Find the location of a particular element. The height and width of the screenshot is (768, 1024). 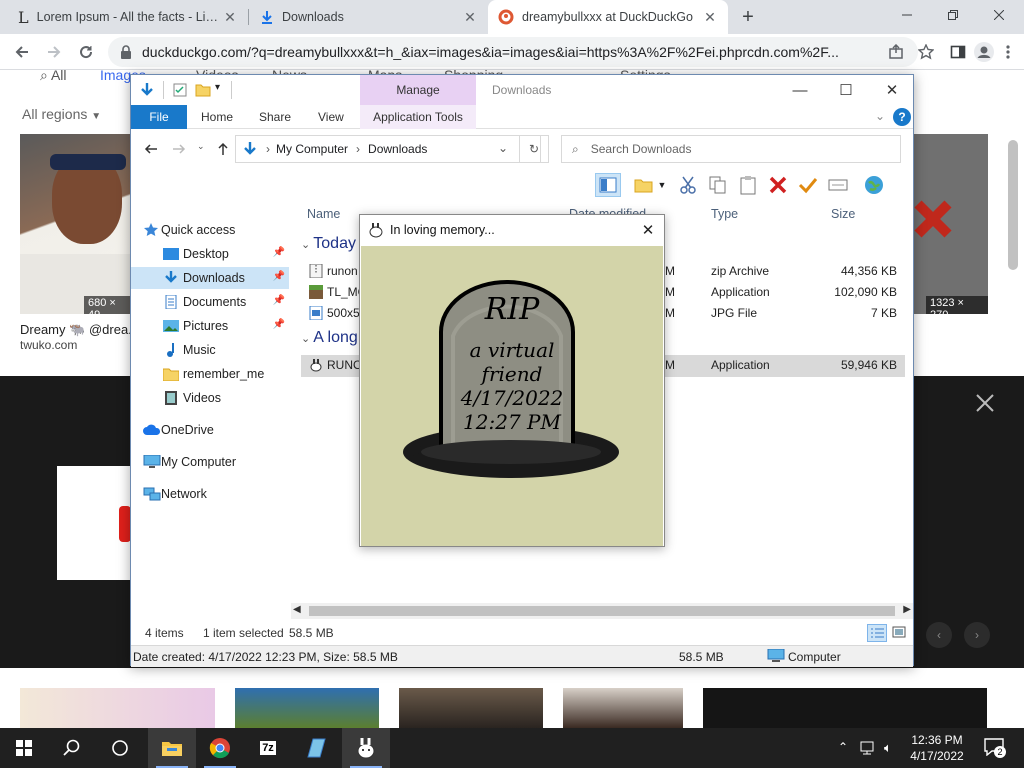

ribbon-tab-share: Share is located at coordinates (275, 117).